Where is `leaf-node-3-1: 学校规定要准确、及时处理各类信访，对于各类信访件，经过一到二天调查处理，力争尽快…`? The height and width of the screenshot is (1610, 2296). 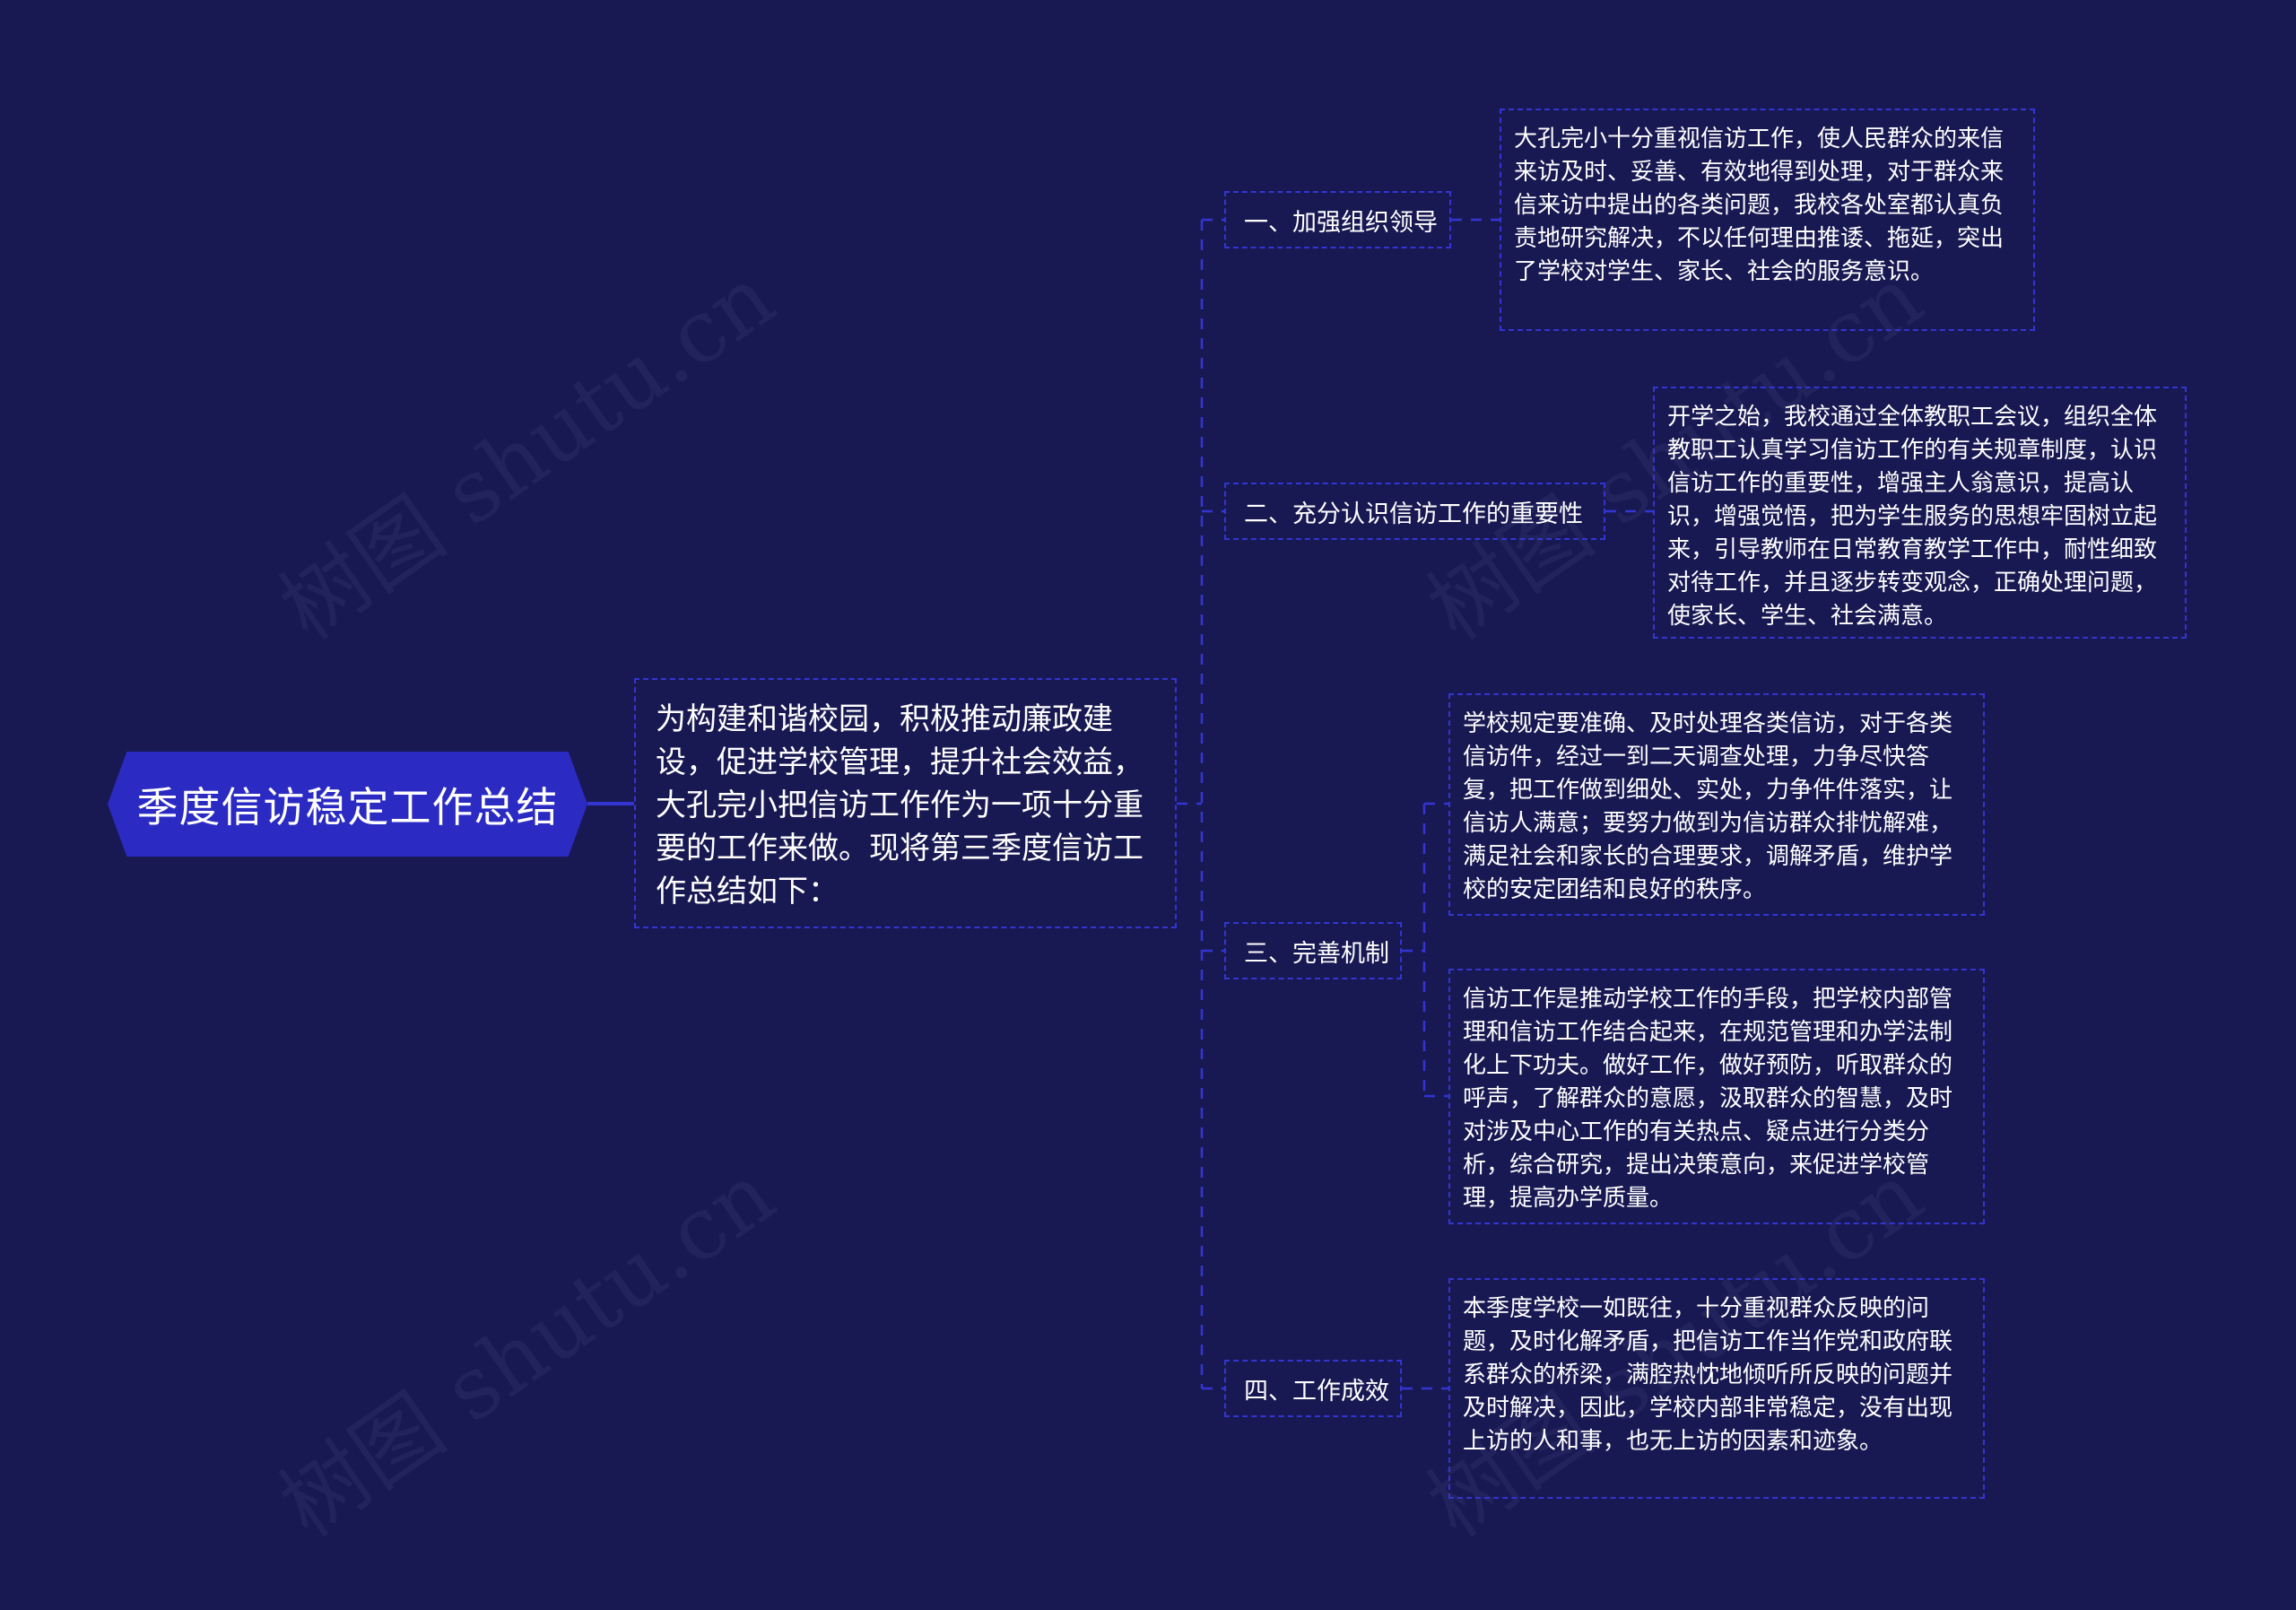
leaf-node-3-1: 学校规定要准确、及时处理各类信访，对于各类信访件，经过一到二天调查处理，力争尽快… is located at coordinates (1716, 804).